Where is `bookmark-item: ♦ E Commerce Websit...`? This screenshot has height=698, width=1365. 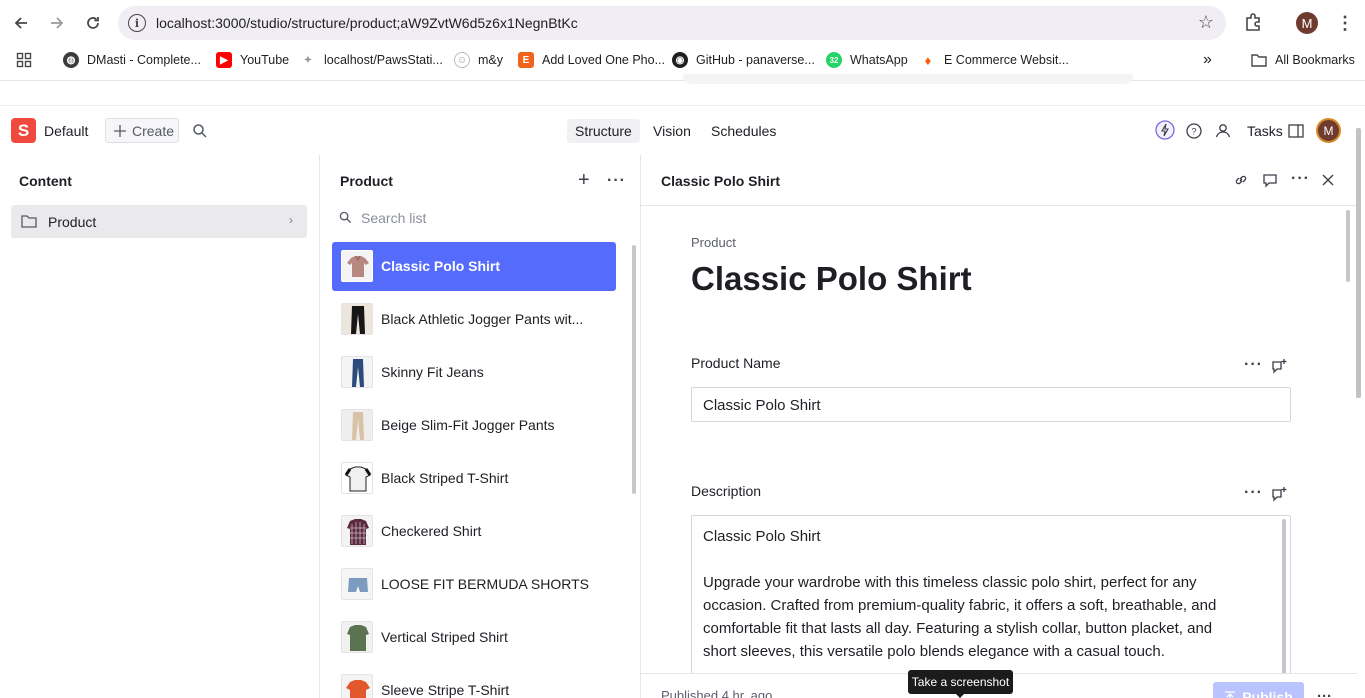 bookmark-item: ♦ E Commerce Websit... is located at coordinates (994, 60).